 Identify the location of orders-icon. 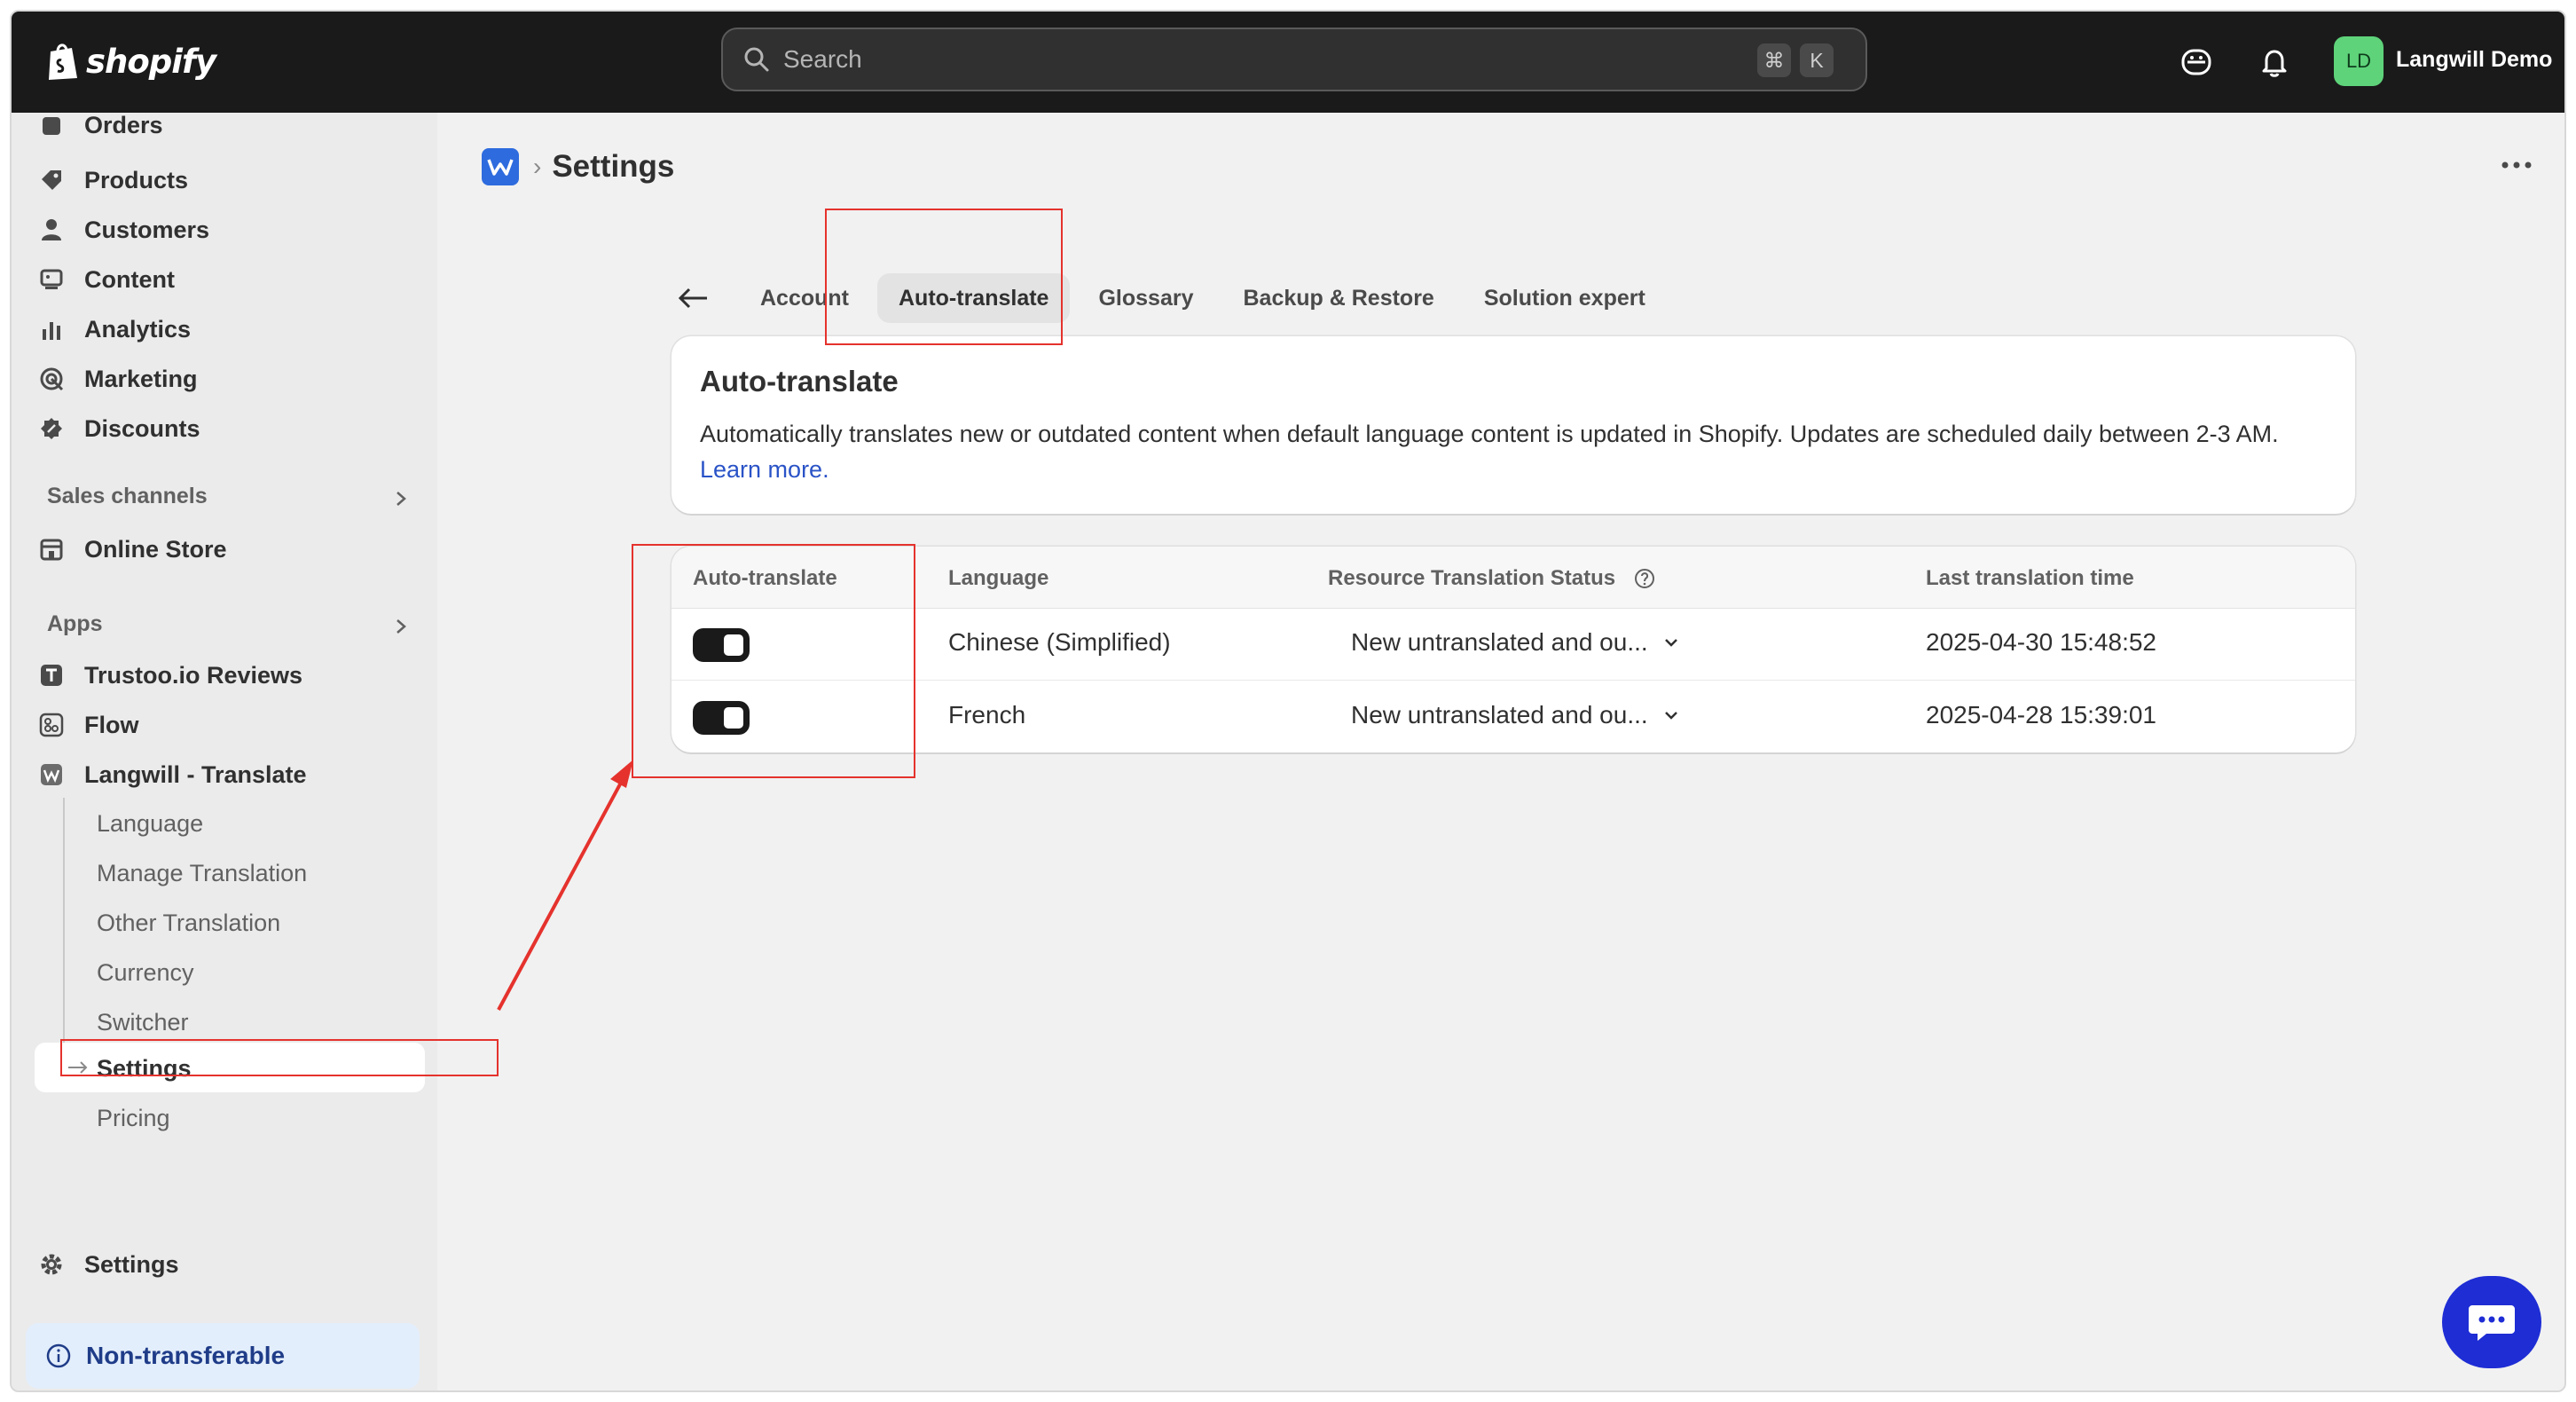
(51, 126).